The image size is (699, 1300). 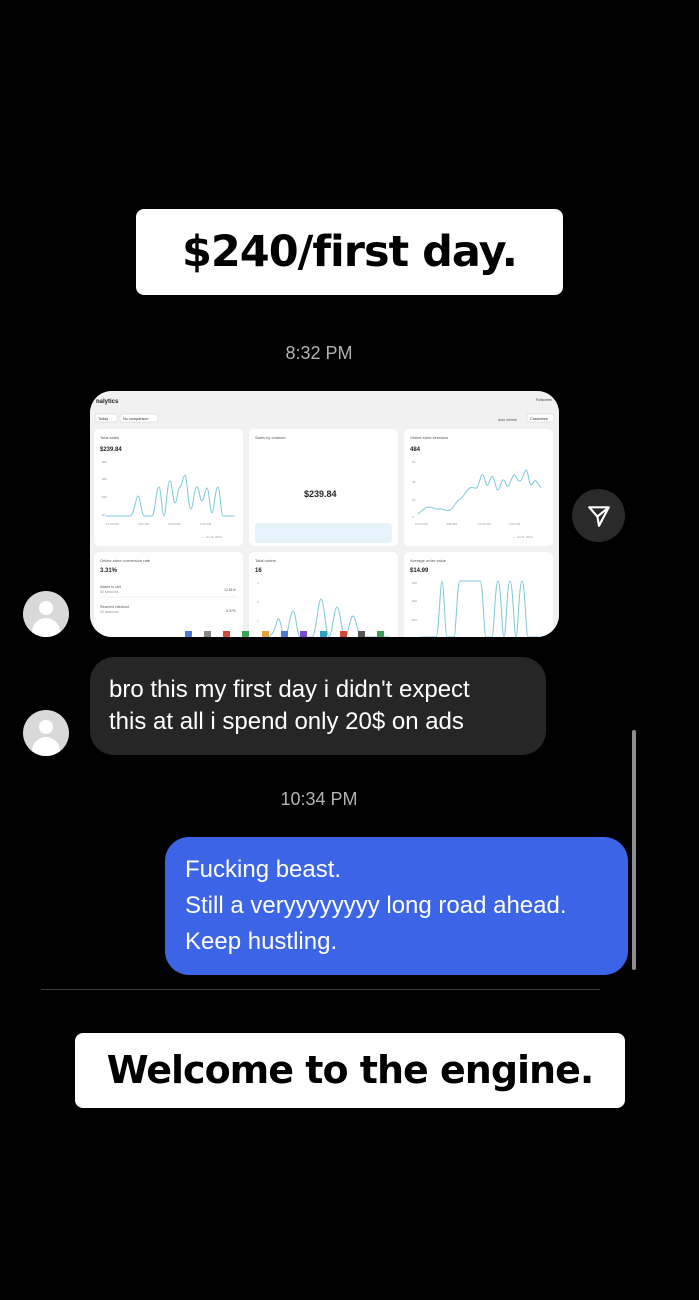 What do you see at coordinates (136, 419) in the screenshot?
I see `filter-comparison: No comparison` at bounding box center [136, 419].